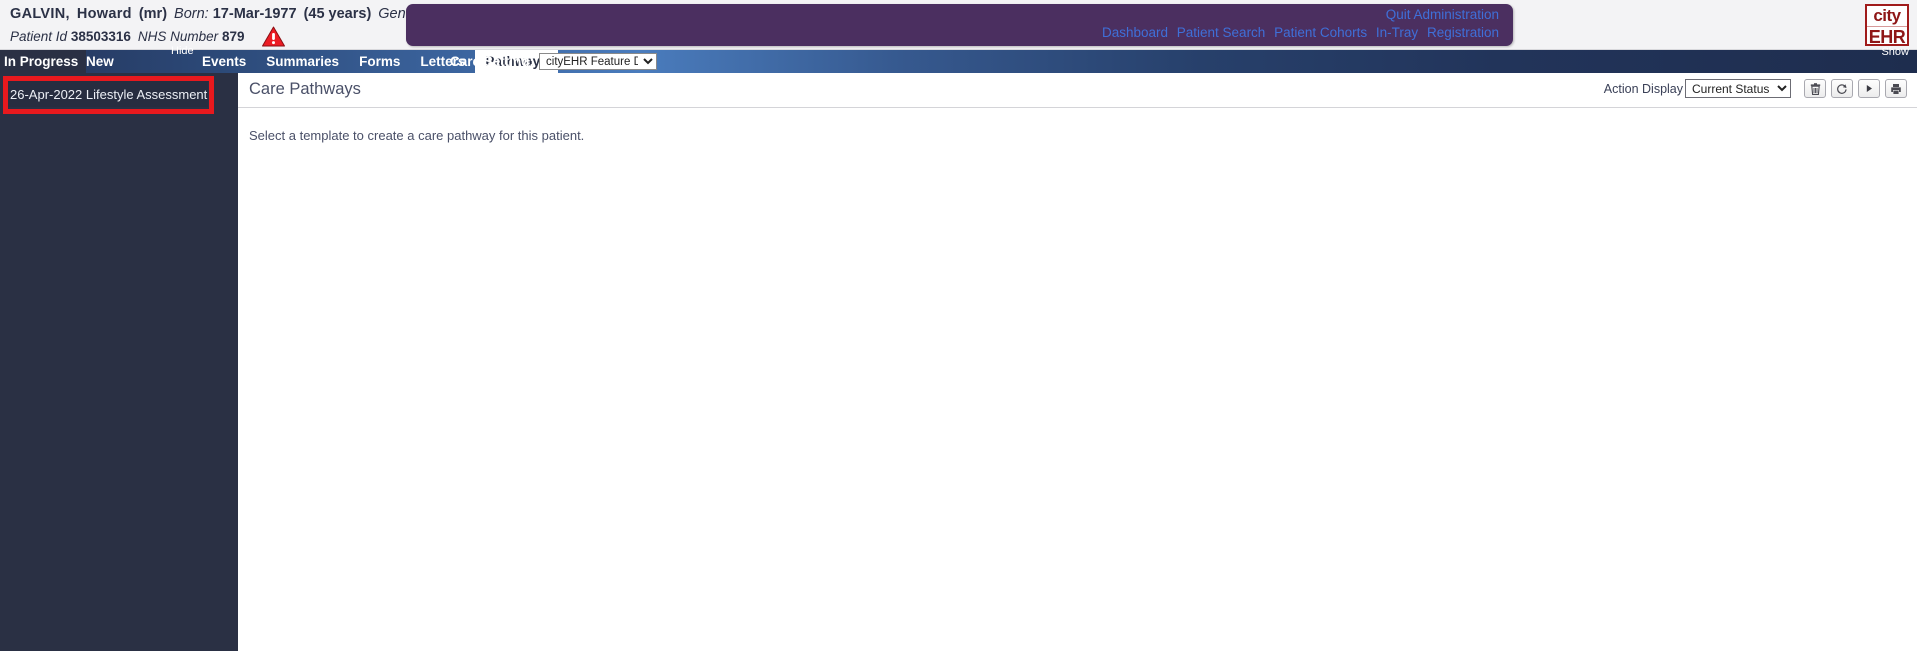 The image size is (1917, 651). I want to click on annotation-highlight-box, so click(108, 95).